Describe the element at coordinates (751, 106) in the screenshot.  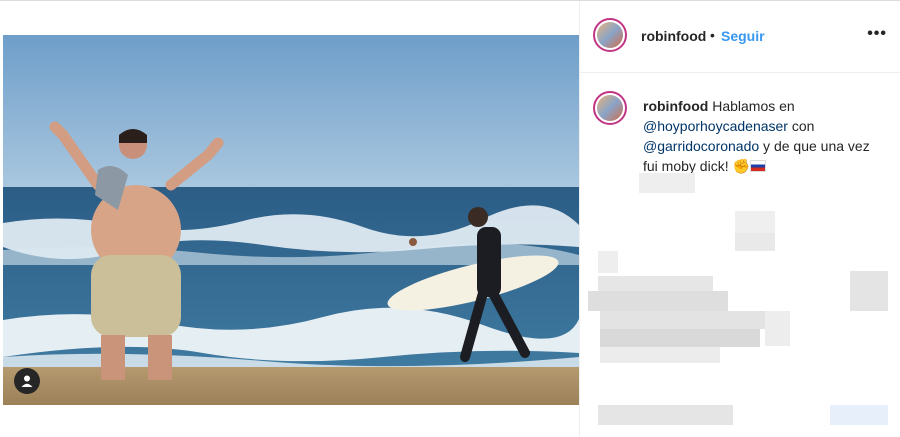
I see `caption-text: Hablamos en` at that location.